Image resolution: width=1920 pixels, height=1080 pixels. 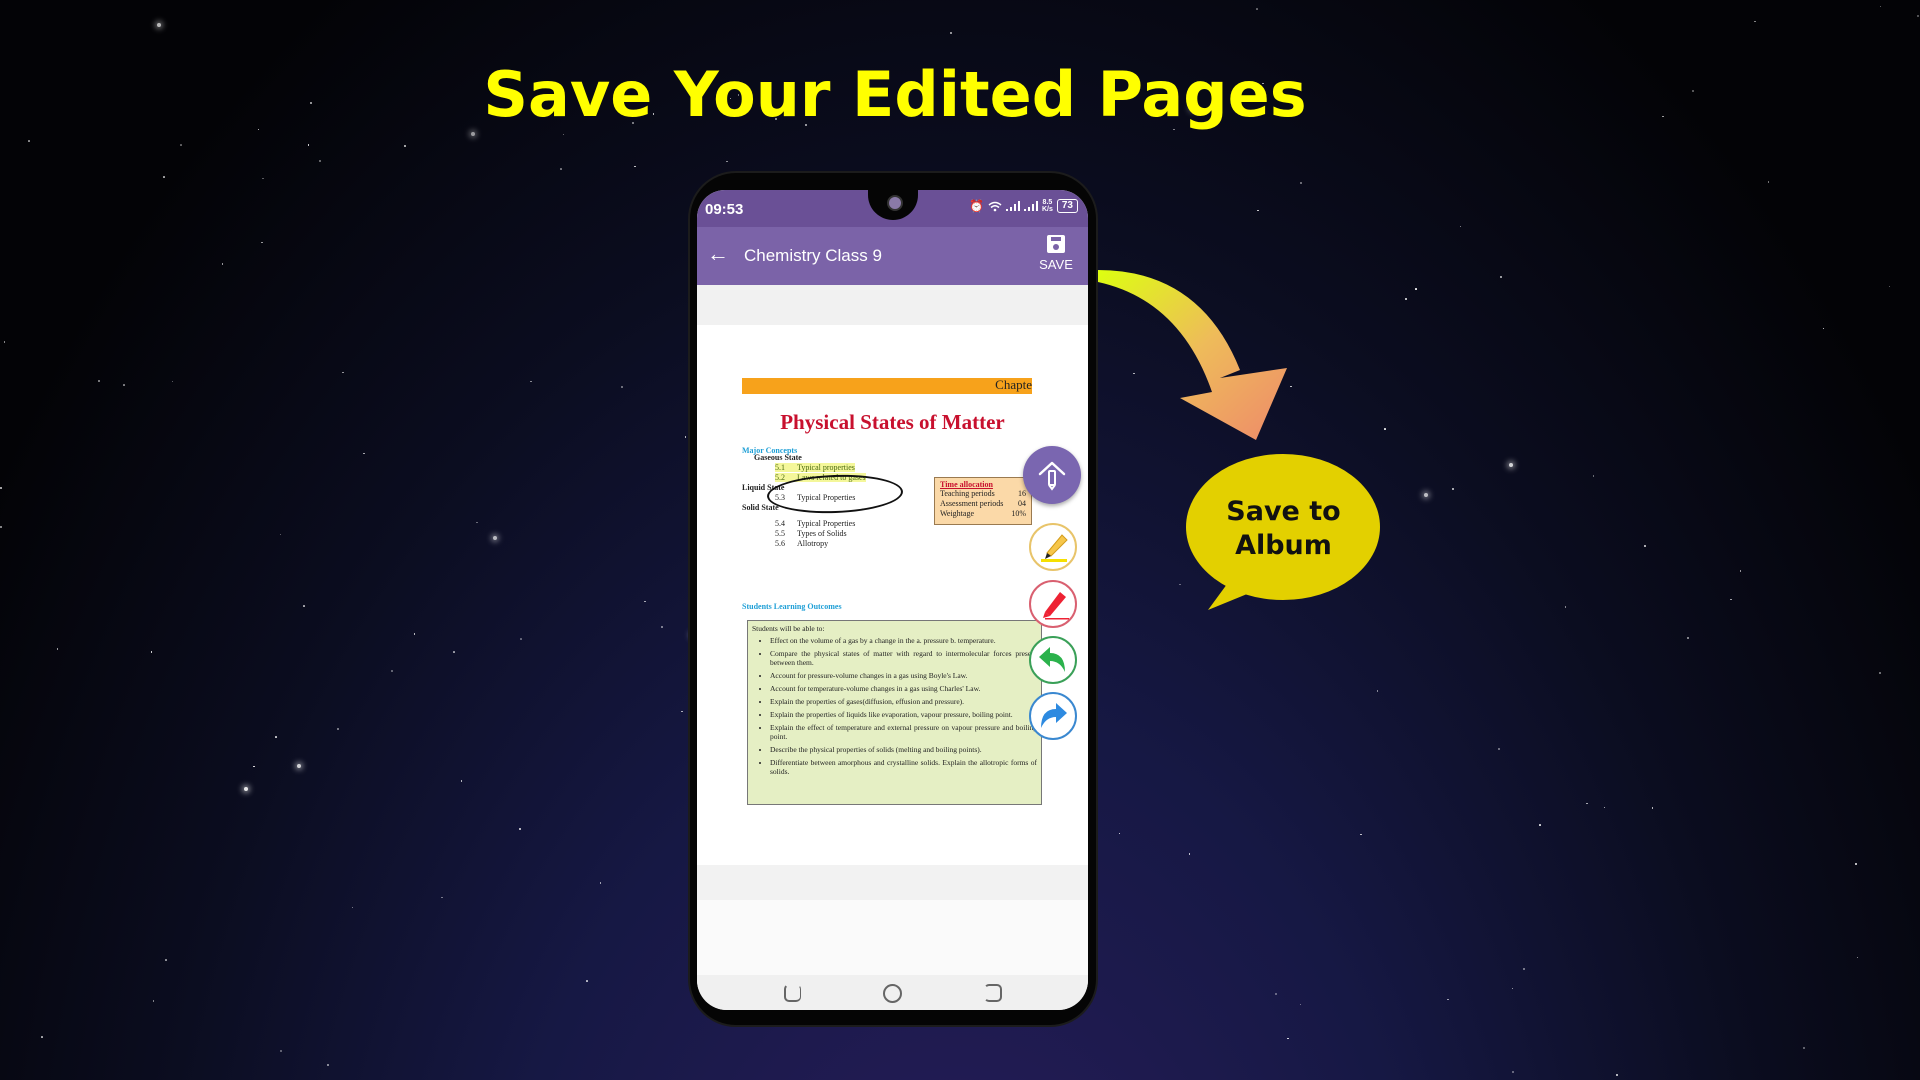 I want to click on concept-number: 5.4, so click(x=780, y=523).